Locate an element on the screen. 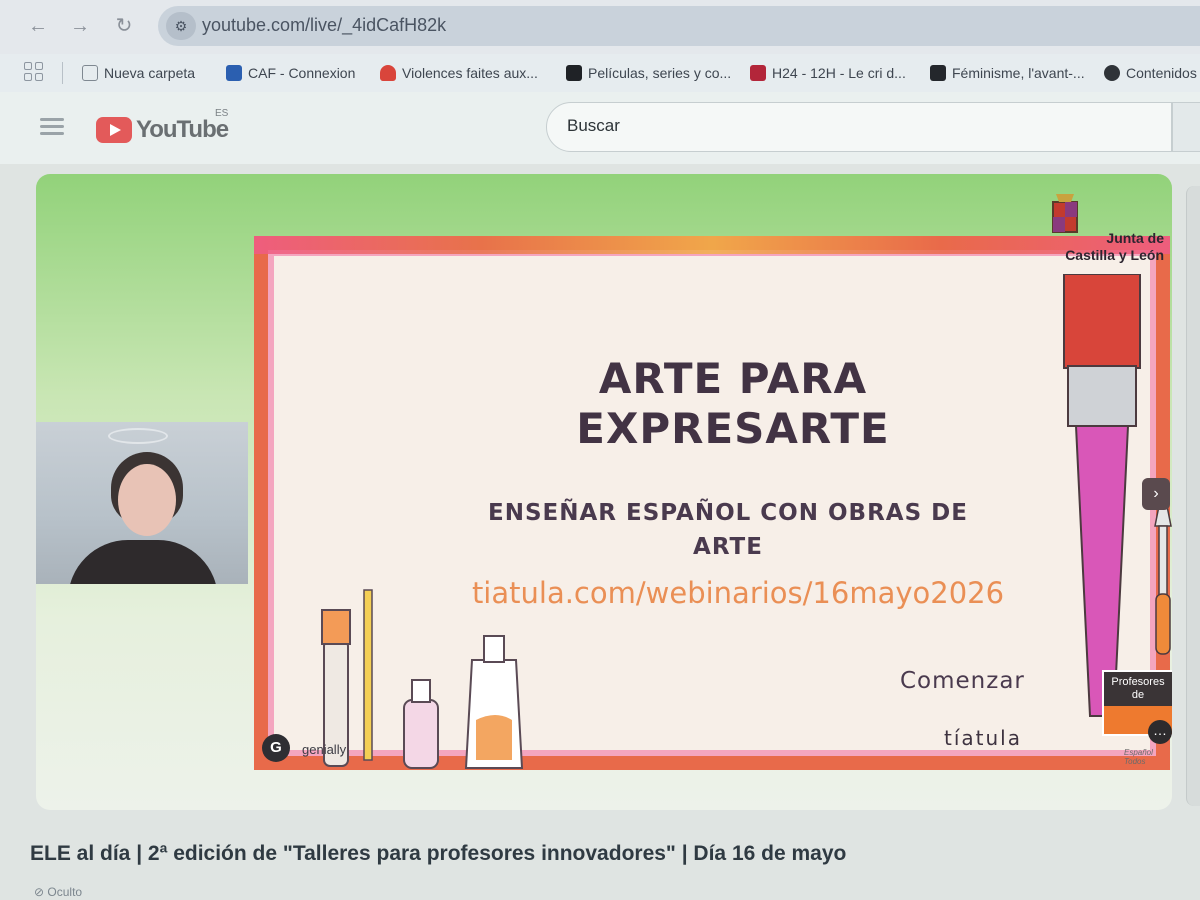  slide-title-line2: EXPRESARTE is located at coordinates (733, 428).